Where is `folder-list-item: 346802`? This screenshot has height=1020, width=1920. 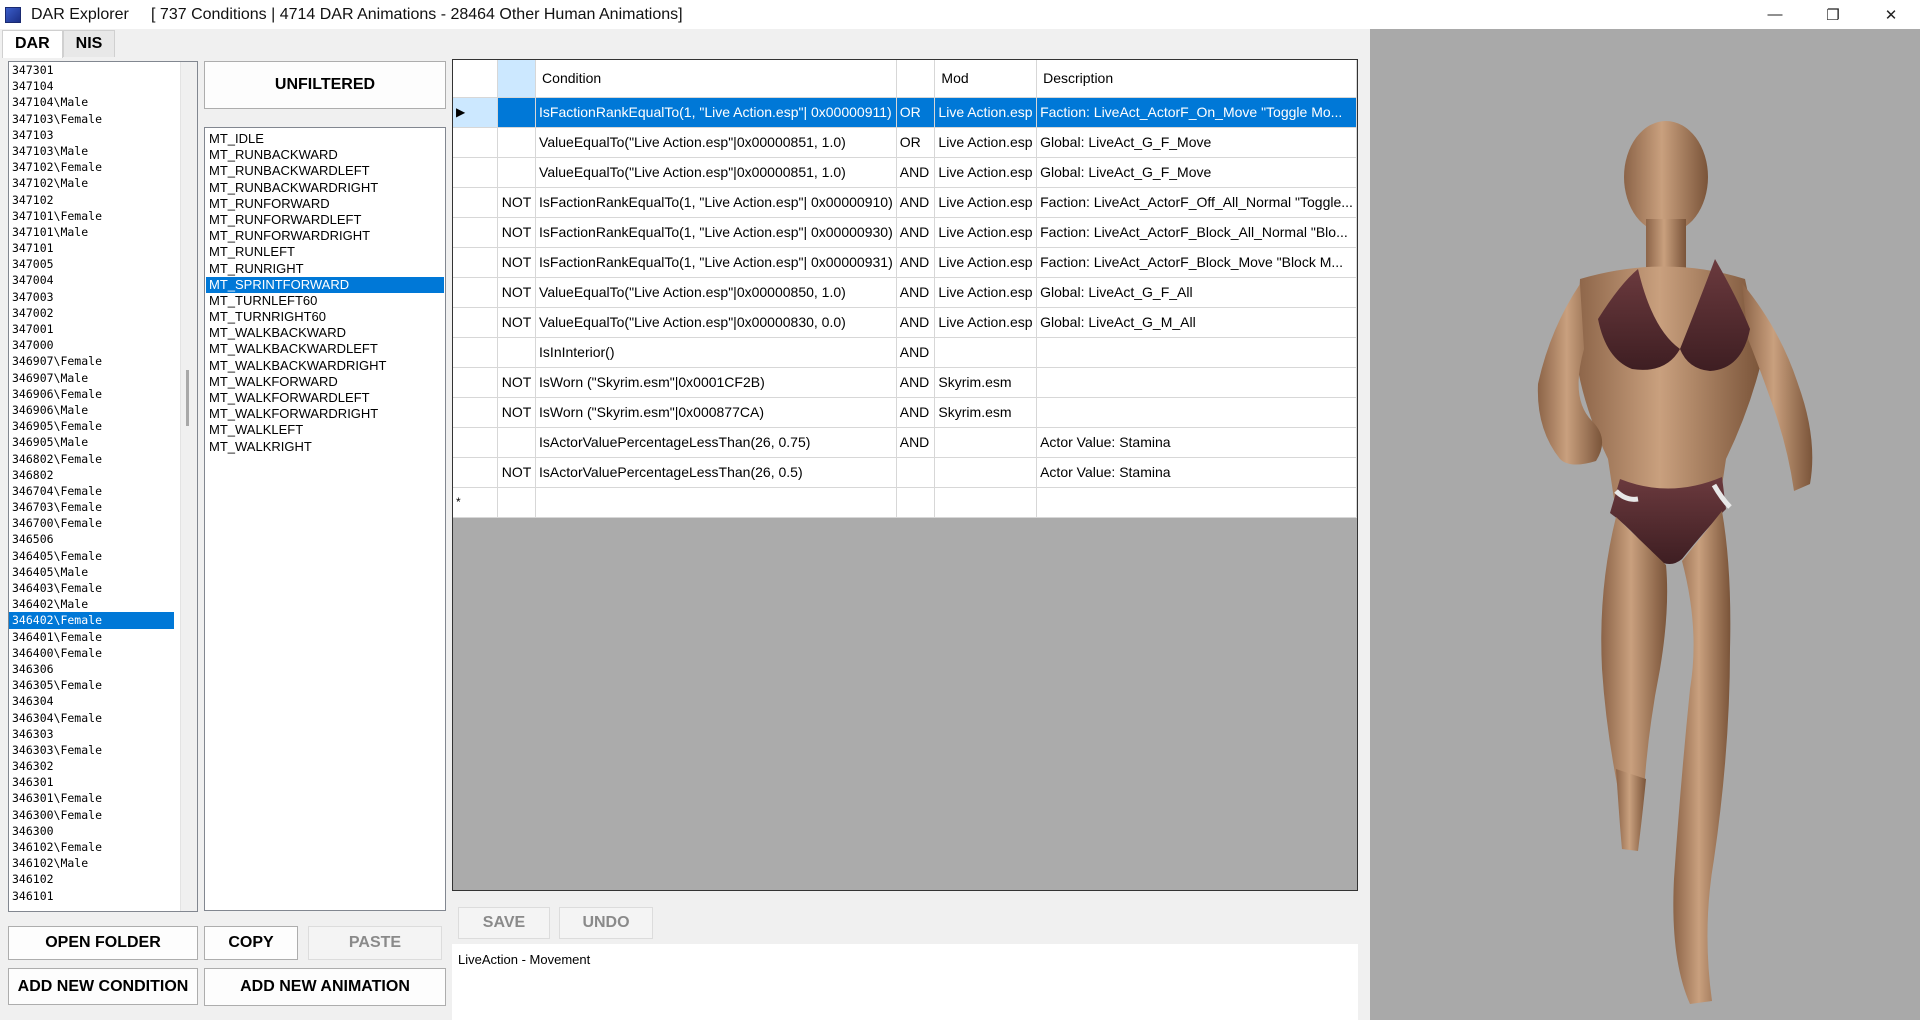 folder-list-item: 346802 is located at coordinates (91, 475).